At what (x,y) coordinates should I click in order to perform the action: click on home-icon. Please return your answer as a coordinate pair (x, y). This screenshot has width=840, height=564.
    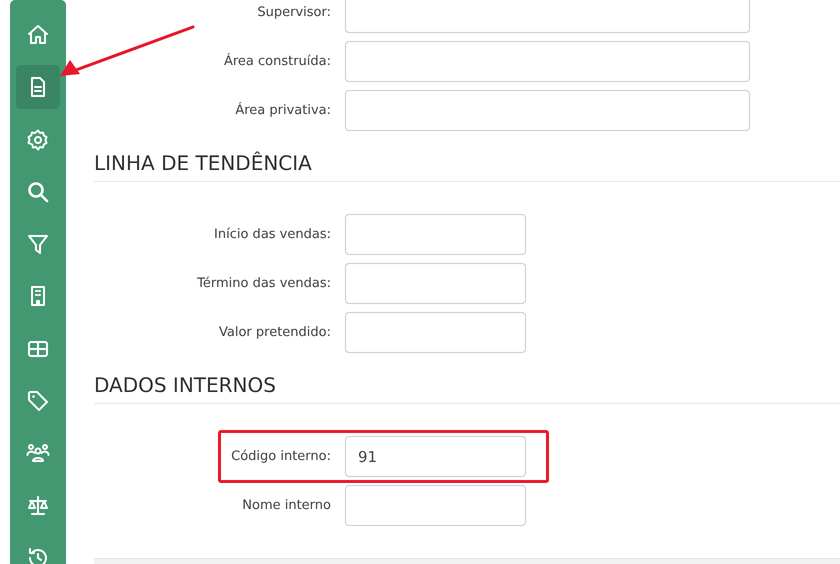
    Looking at the image, I should click on (38, 35).